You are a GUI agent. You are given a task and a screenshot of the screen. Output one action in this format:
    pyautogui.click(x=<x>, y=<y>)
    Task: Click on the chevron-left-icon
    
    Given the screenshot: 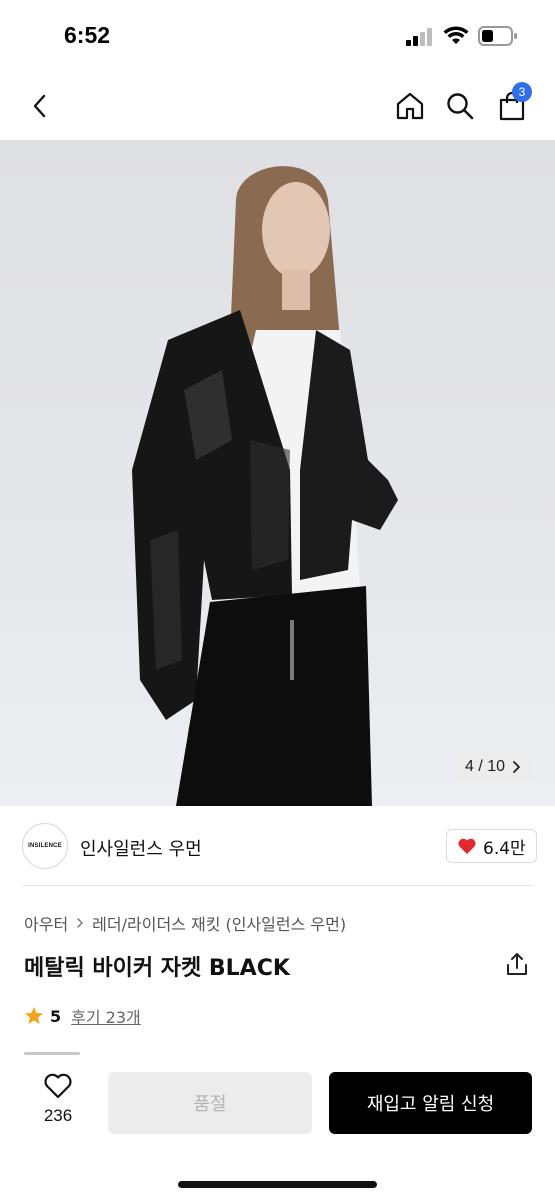 What is the action you would take?
    pyautogui.click(x=39, y=106)
    